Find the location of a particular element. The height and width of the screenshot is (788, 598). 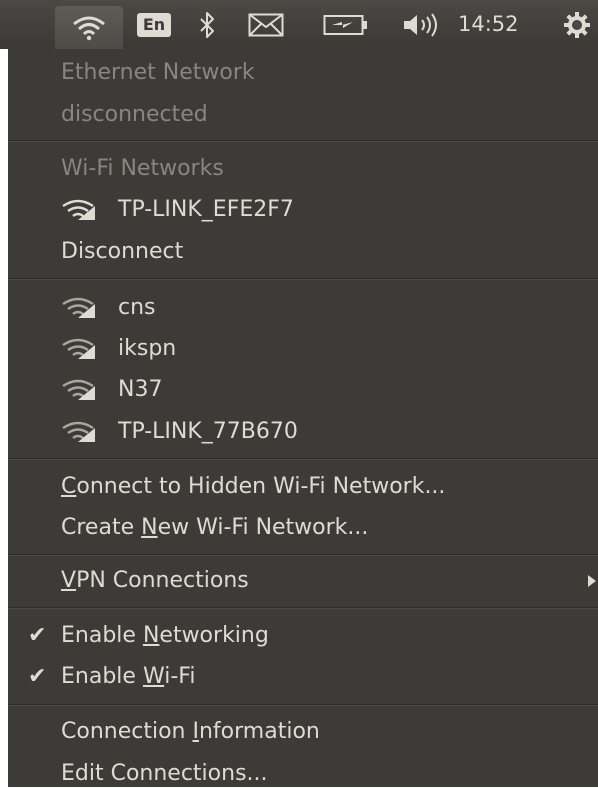

keyboard-layout-label: En is located at coordinates (154, 24).